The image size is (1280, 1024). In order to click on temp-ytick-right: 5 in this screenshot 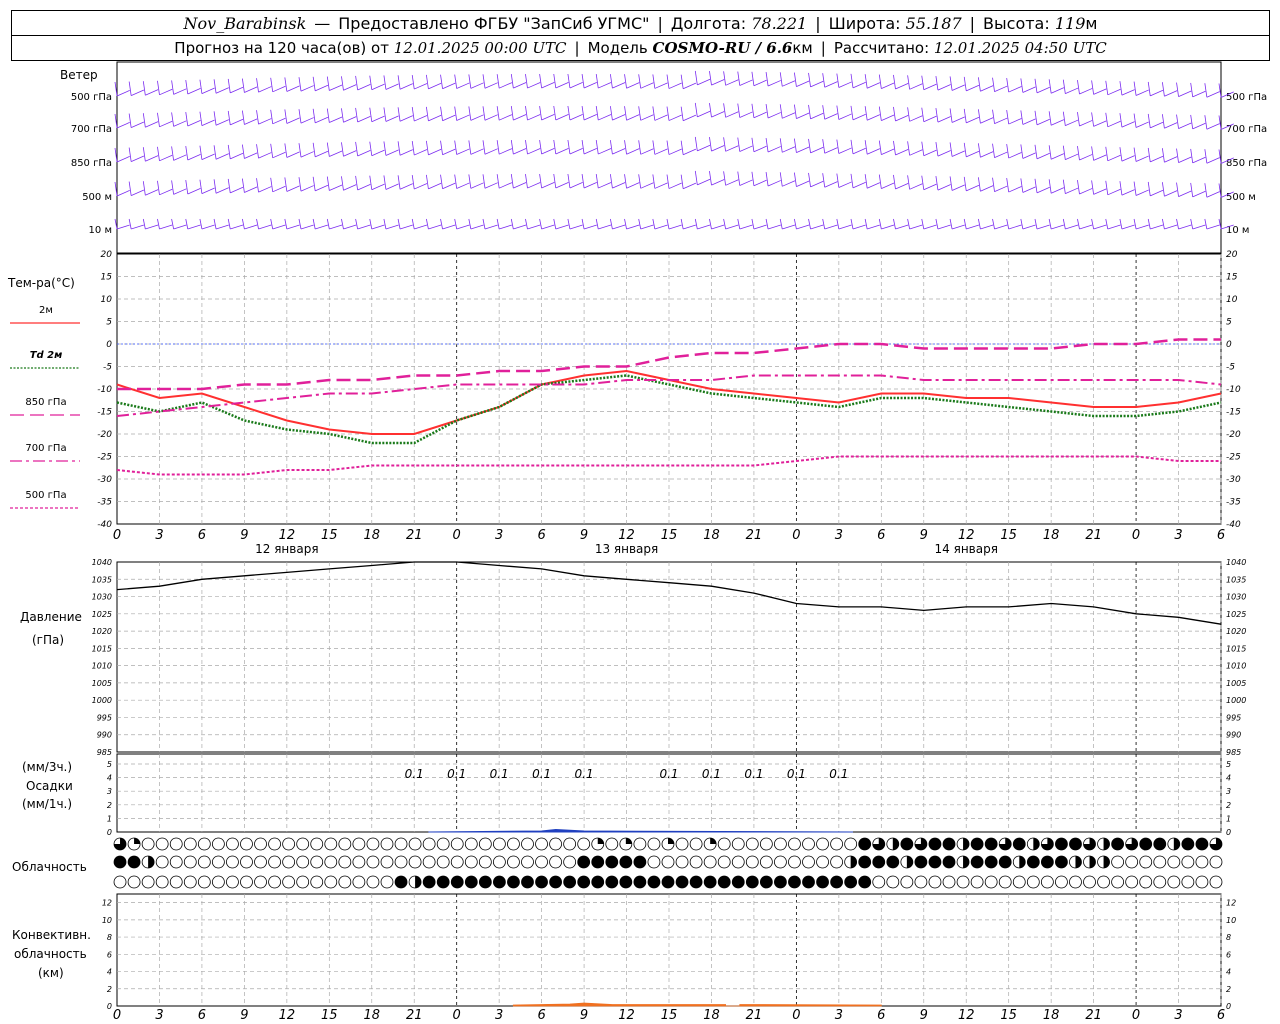, I will do `click(1229, 323)`.